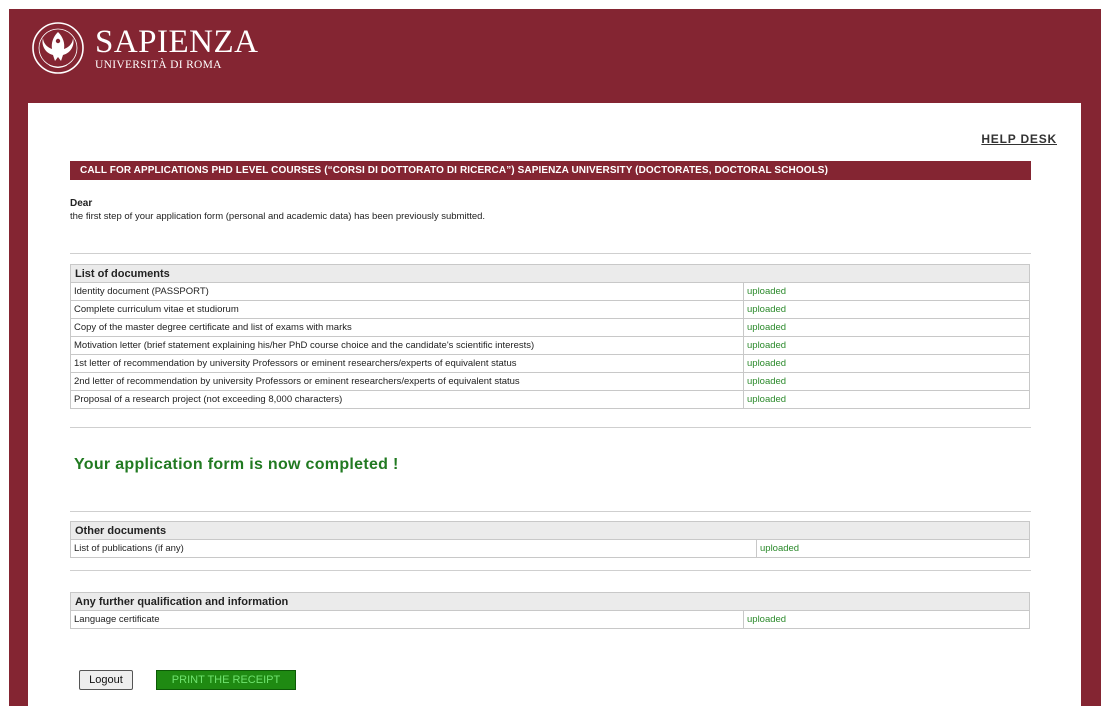  I want to click on sapienza-logo: SAPIENZA UNIVERSITÀ DI ROMA, so click(145, 48).